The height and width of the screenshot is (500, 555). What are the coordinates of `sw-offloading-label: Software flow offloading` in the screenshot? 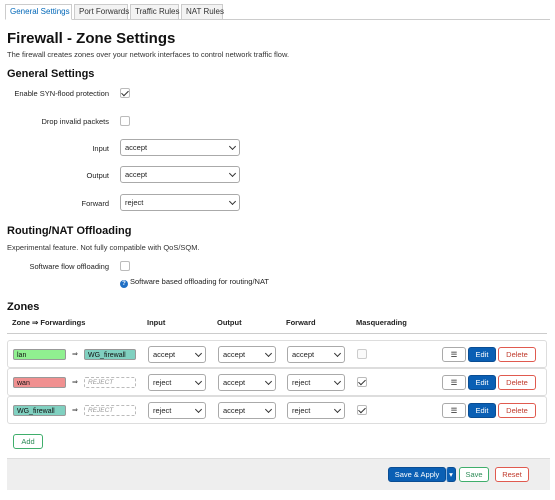 It's located at (69, 266).